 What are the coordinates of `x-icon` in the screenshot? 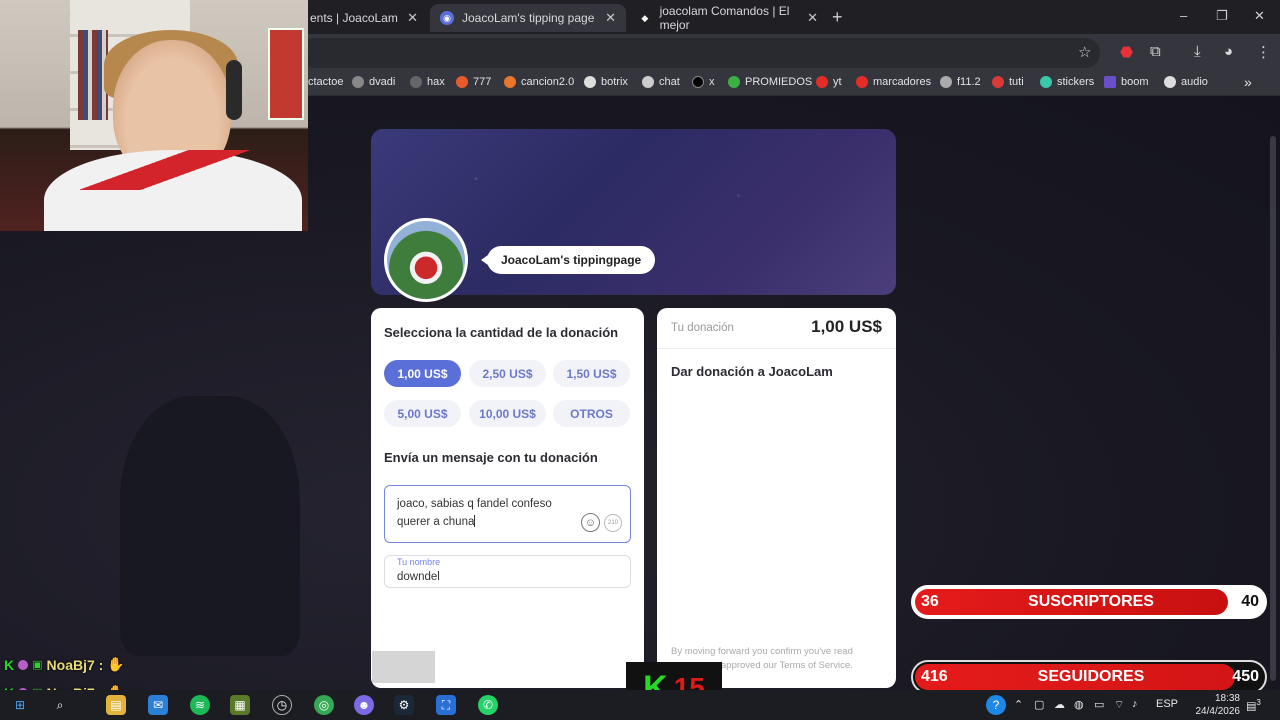 It's located at (698, 82).